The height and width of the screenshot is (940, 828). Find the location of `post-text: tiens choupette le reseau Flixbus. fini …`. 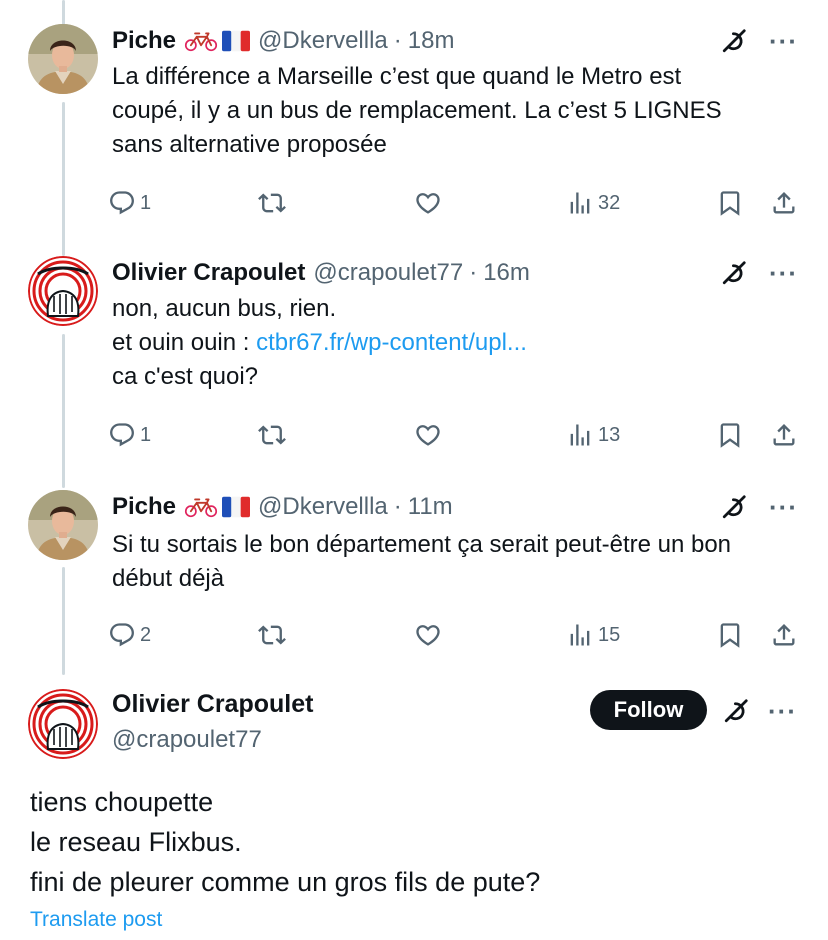

post-text: tiens choupette le reseau Flixbus. fini … is located at coordinates (285, 842).